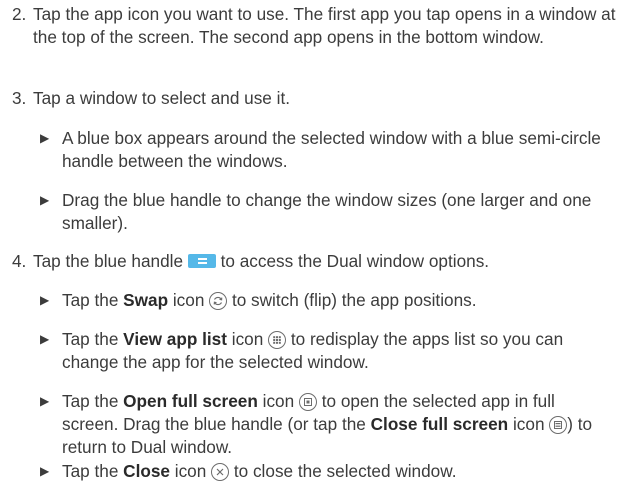  What do you see at coordinates (277, 340) in the screenshot?
I see `app-list-icon` at bounding box center [277, 340].